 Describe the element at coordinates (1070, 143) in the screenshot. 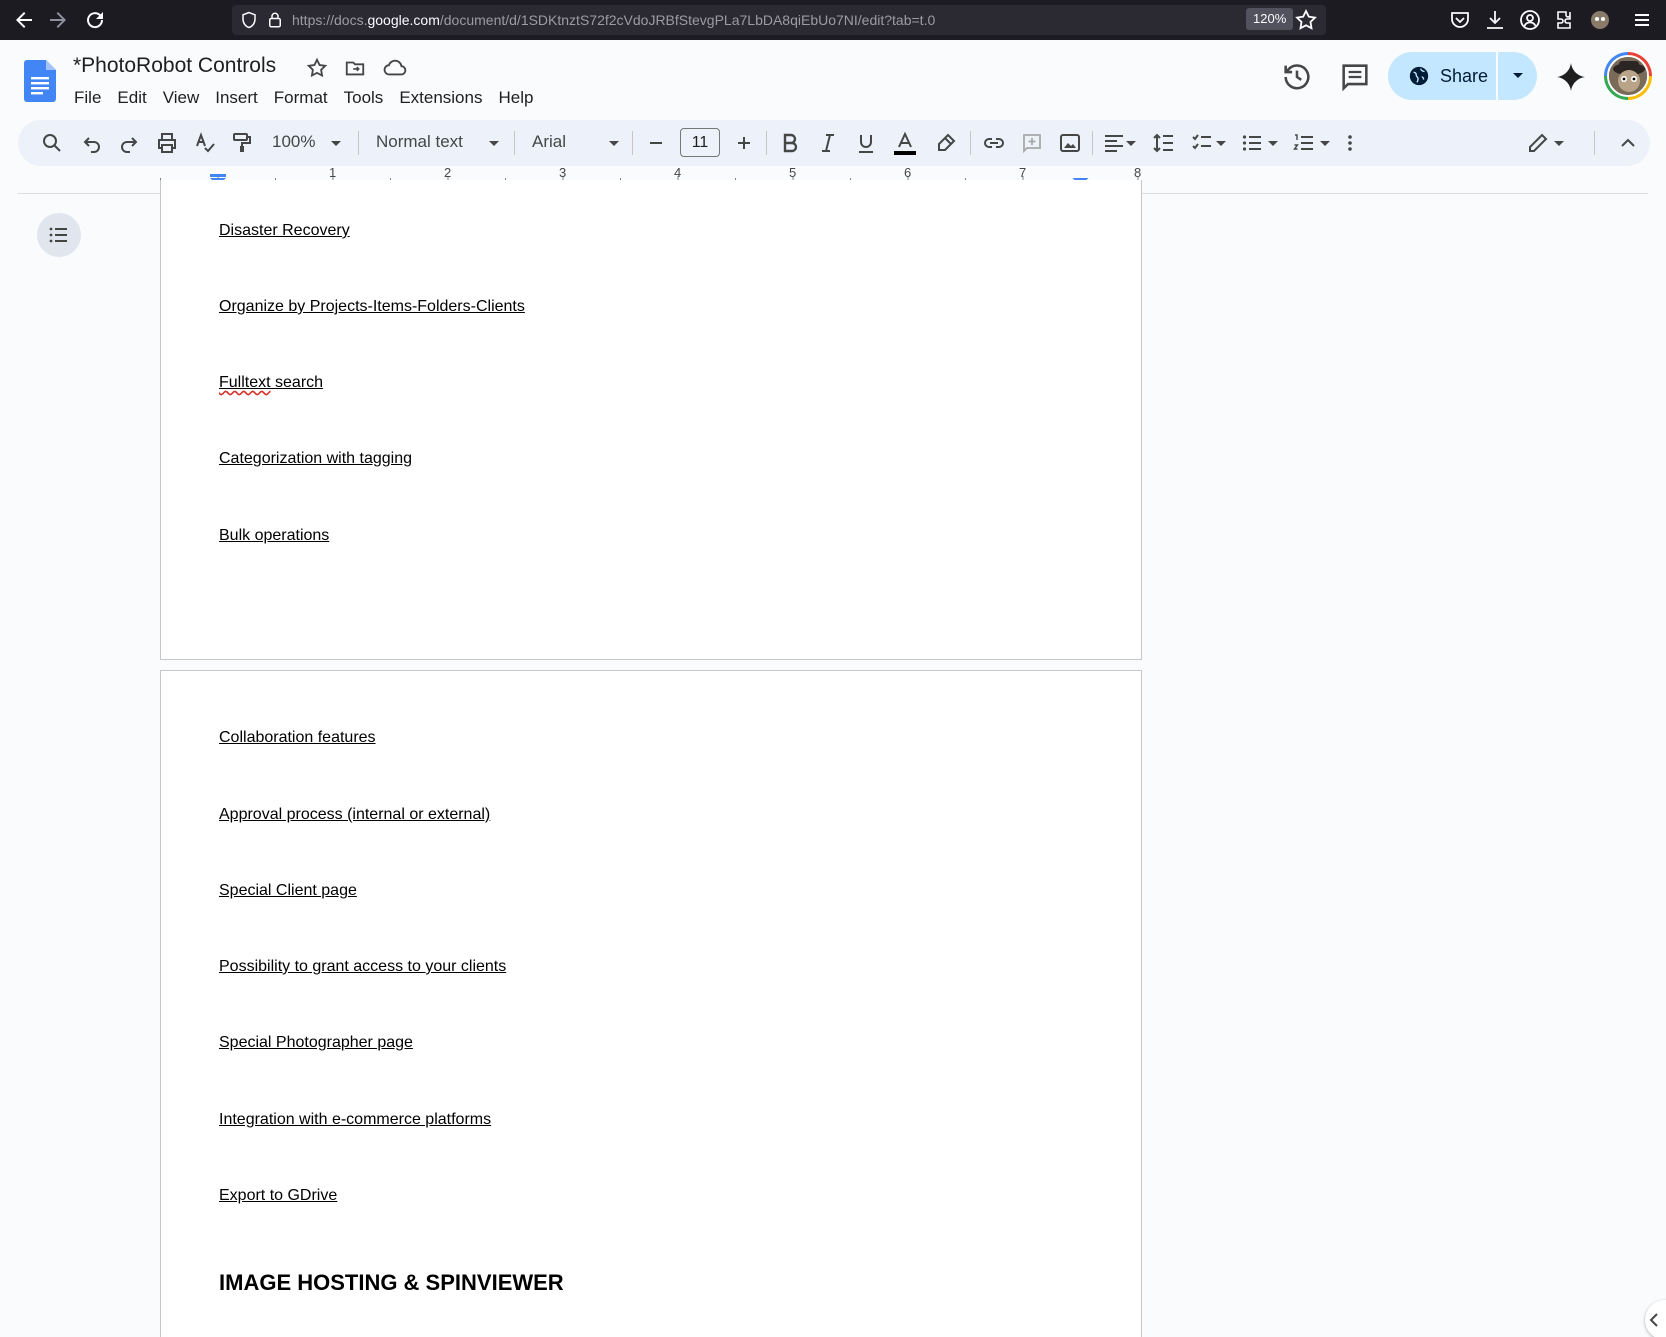

I see `insert-image-icon` at that location.